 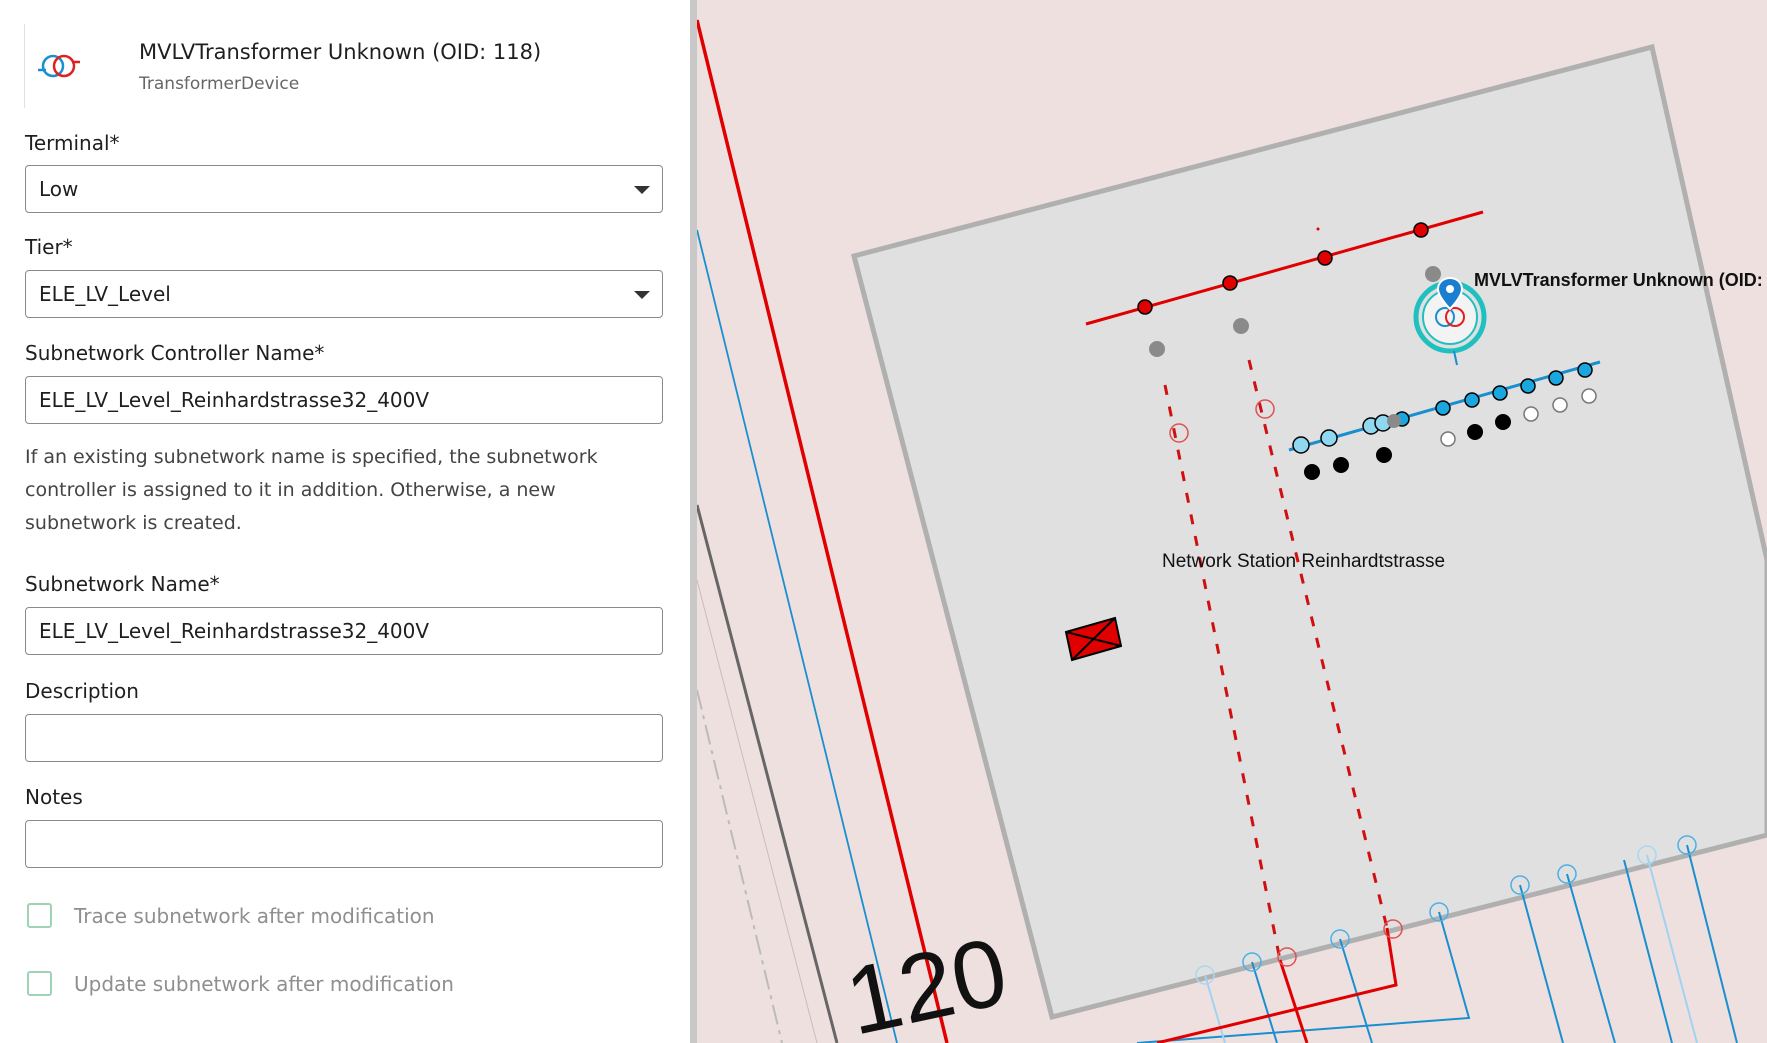 What do you see at coordinates (72, 143) in the screenshot?
I see `terminal-label: Terminal*` at bounding box center [72, 143].